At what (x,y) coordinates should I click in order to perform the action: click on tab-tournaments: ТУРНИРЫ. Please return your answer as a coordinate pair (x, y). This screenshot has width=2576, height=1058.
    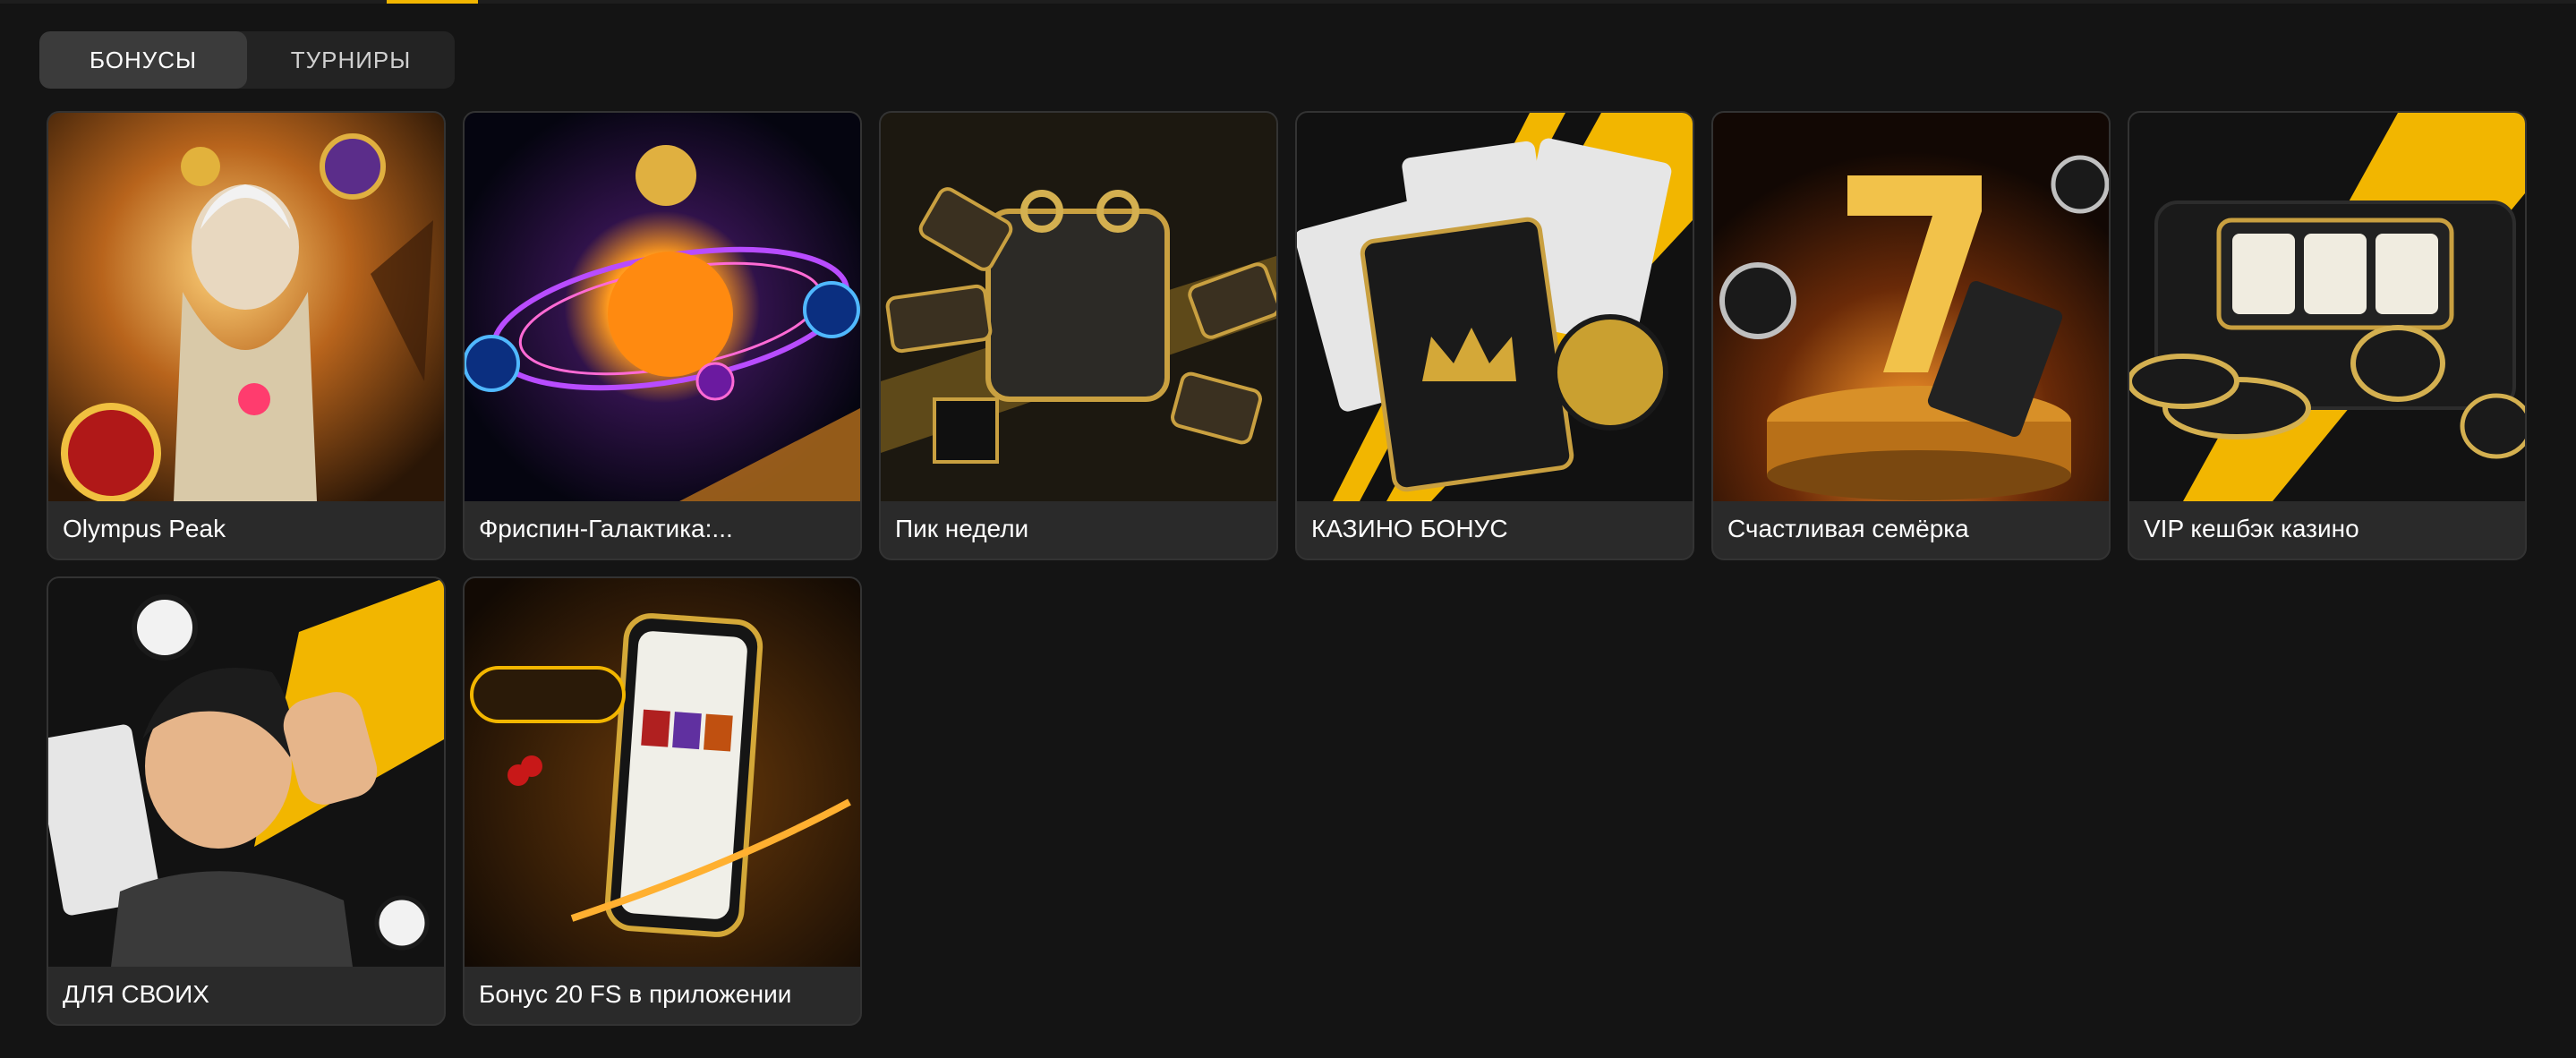
    Looking at the image, I should click on (351, 60).